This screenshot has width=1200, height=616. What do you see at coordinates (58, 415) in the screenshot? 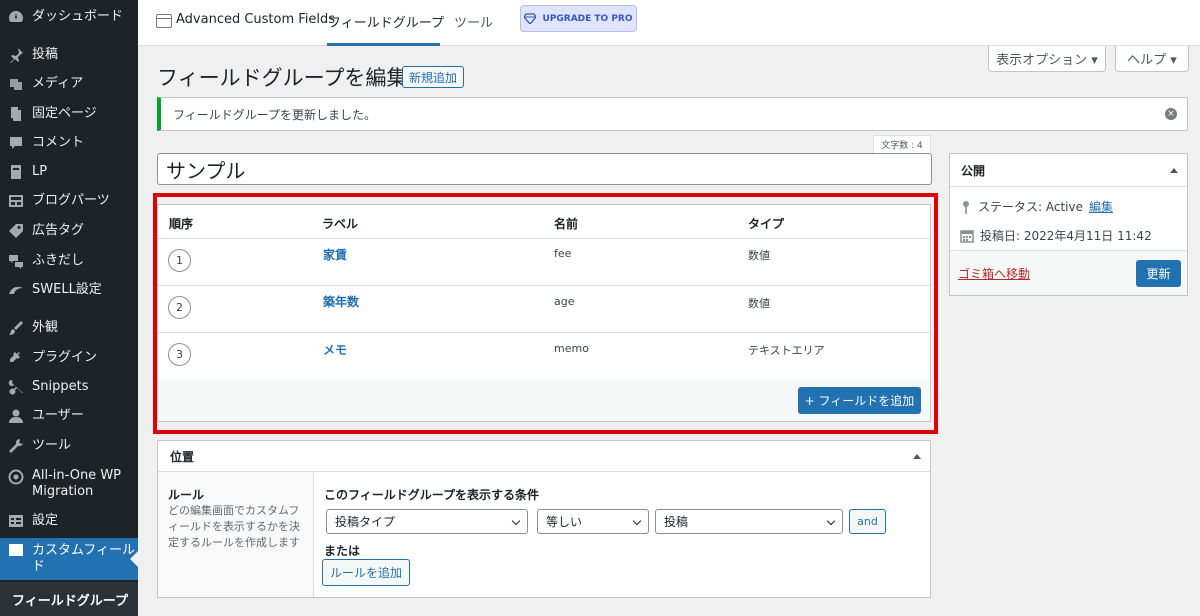
I see `sidebar-item-label: ユーザー` at bounding box center [58, 415].